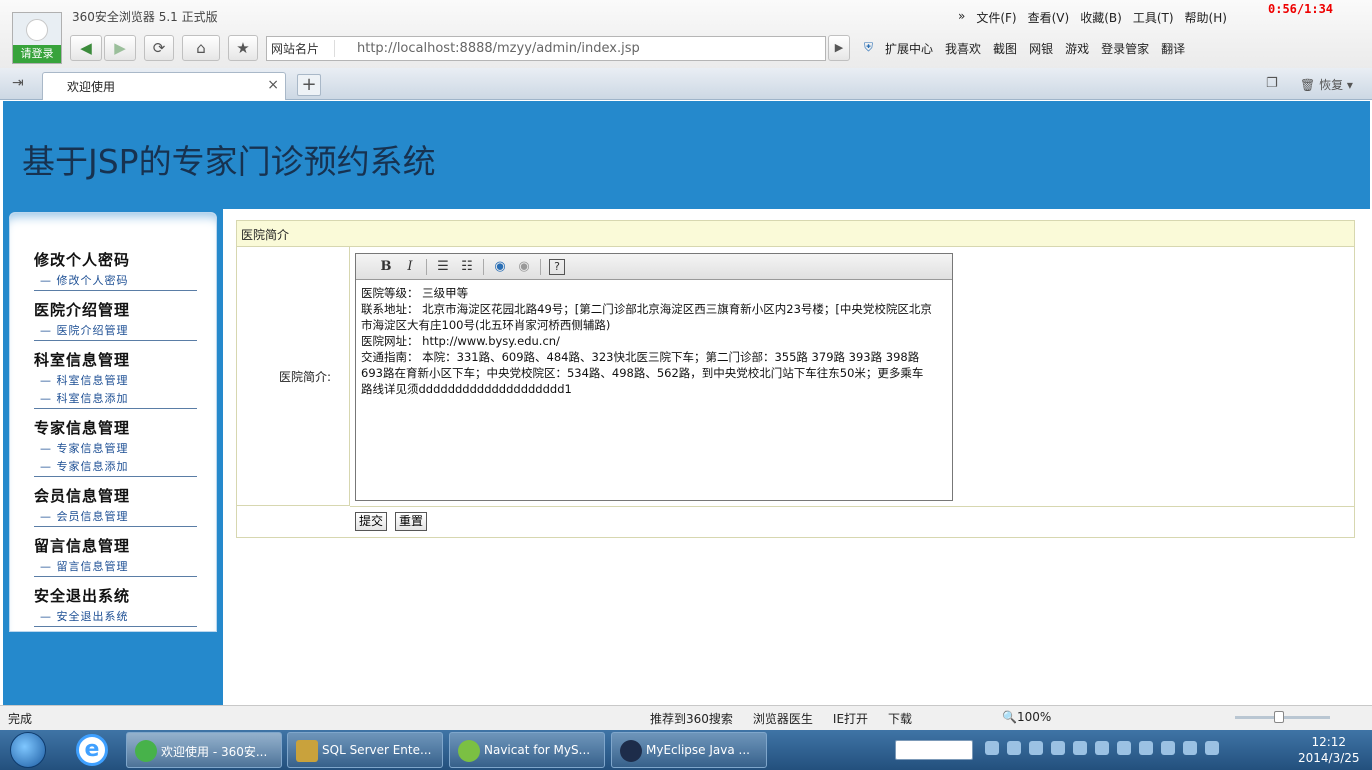 The width and height of the screenshot is (1372, 770). What do you see at coordinates (500, 266) in the screenshot?
I see `link-icon: ◉` at bounding box center [500, 266].